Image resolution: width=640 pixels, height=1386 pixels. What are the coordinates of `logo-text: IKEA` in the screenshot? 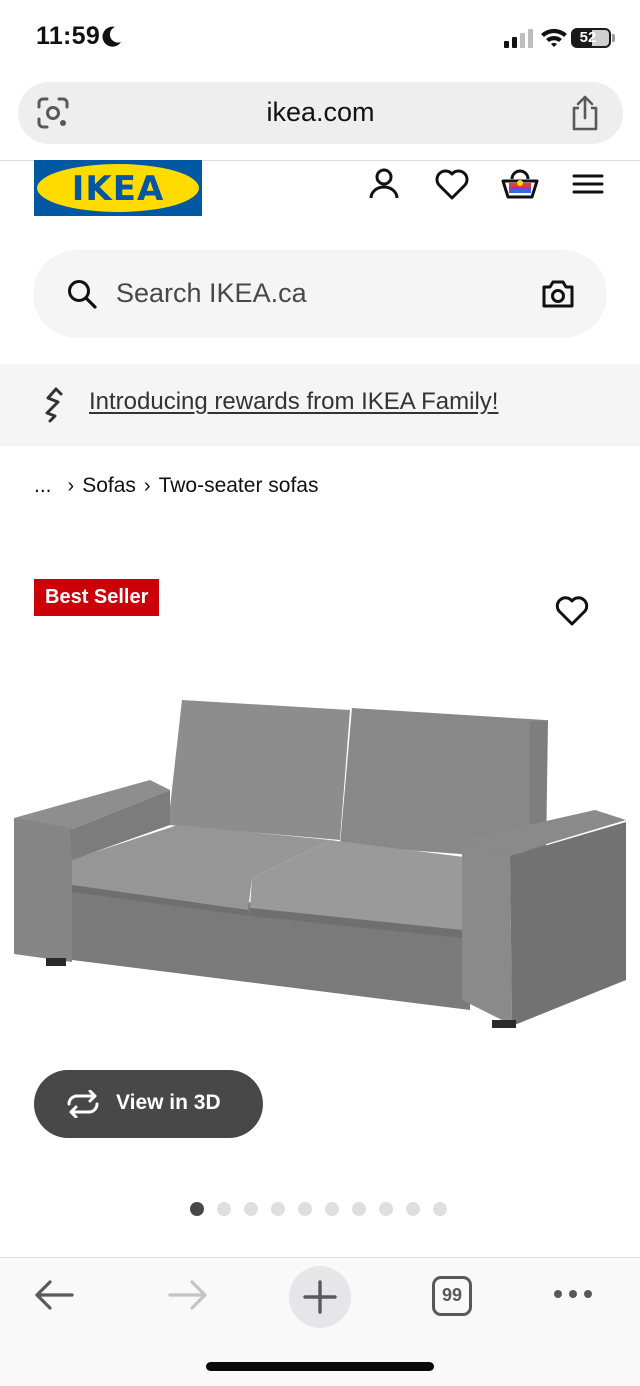 It's located at (118, 189).